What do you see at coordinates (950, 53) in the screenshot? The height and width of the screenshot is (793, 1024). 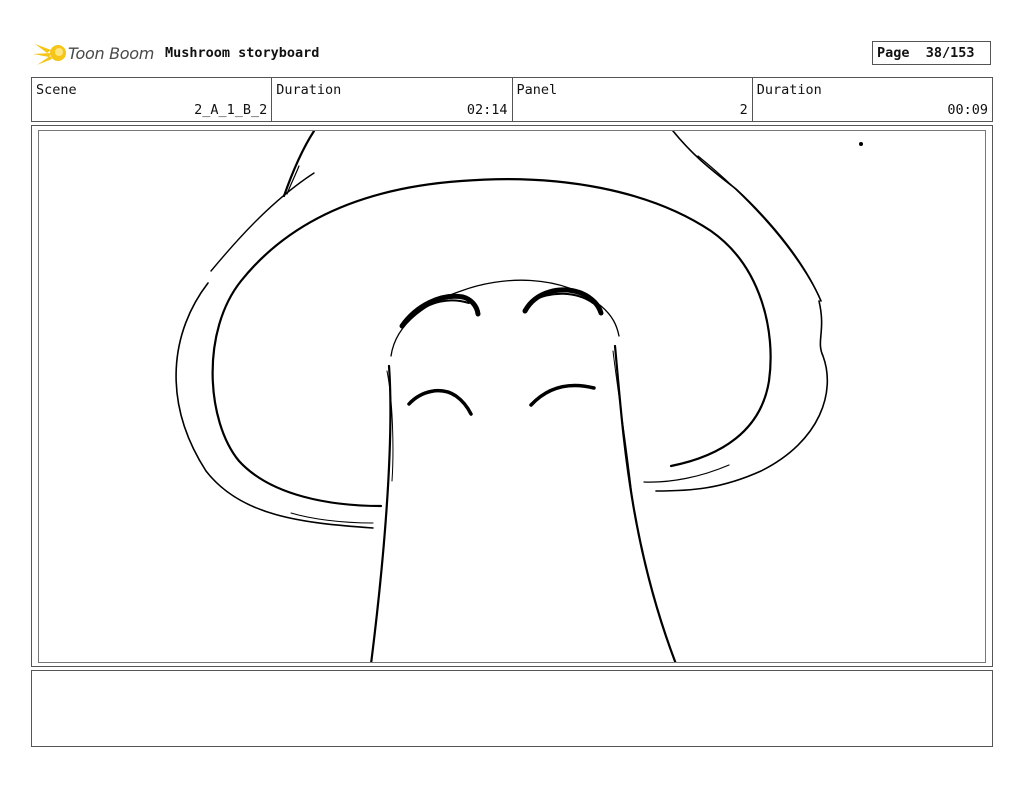 I see `page-number: 38/153` at bounding box center [950, 53].